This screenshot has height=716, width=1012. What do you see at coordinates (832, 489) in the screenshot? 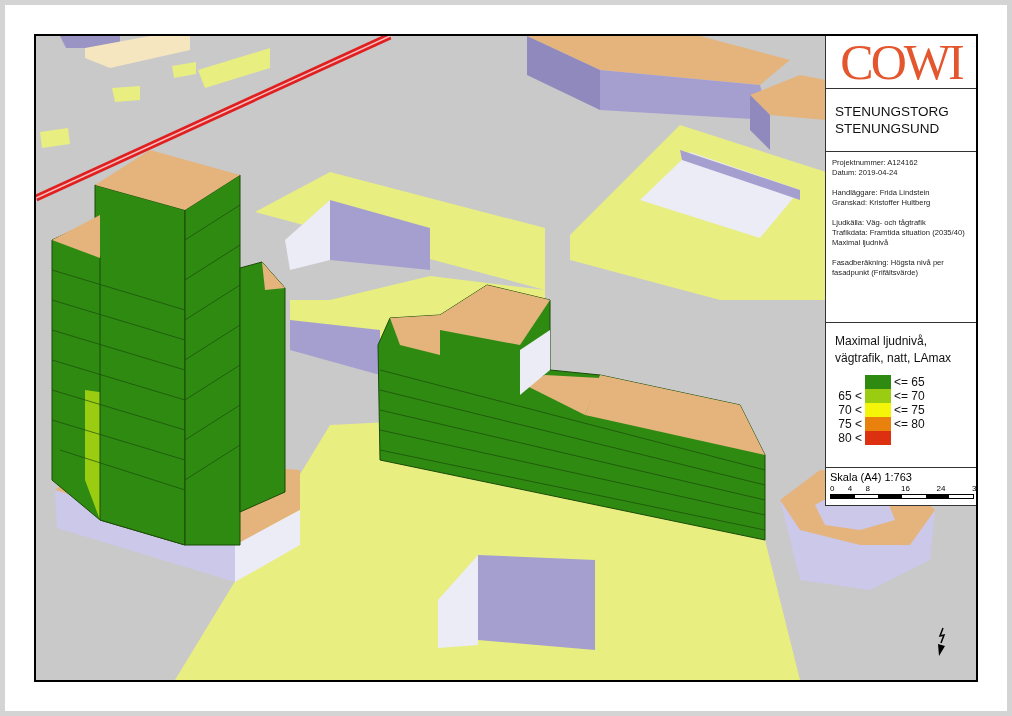
I see `scale-tick: 0` at bounding box center [832, 489].